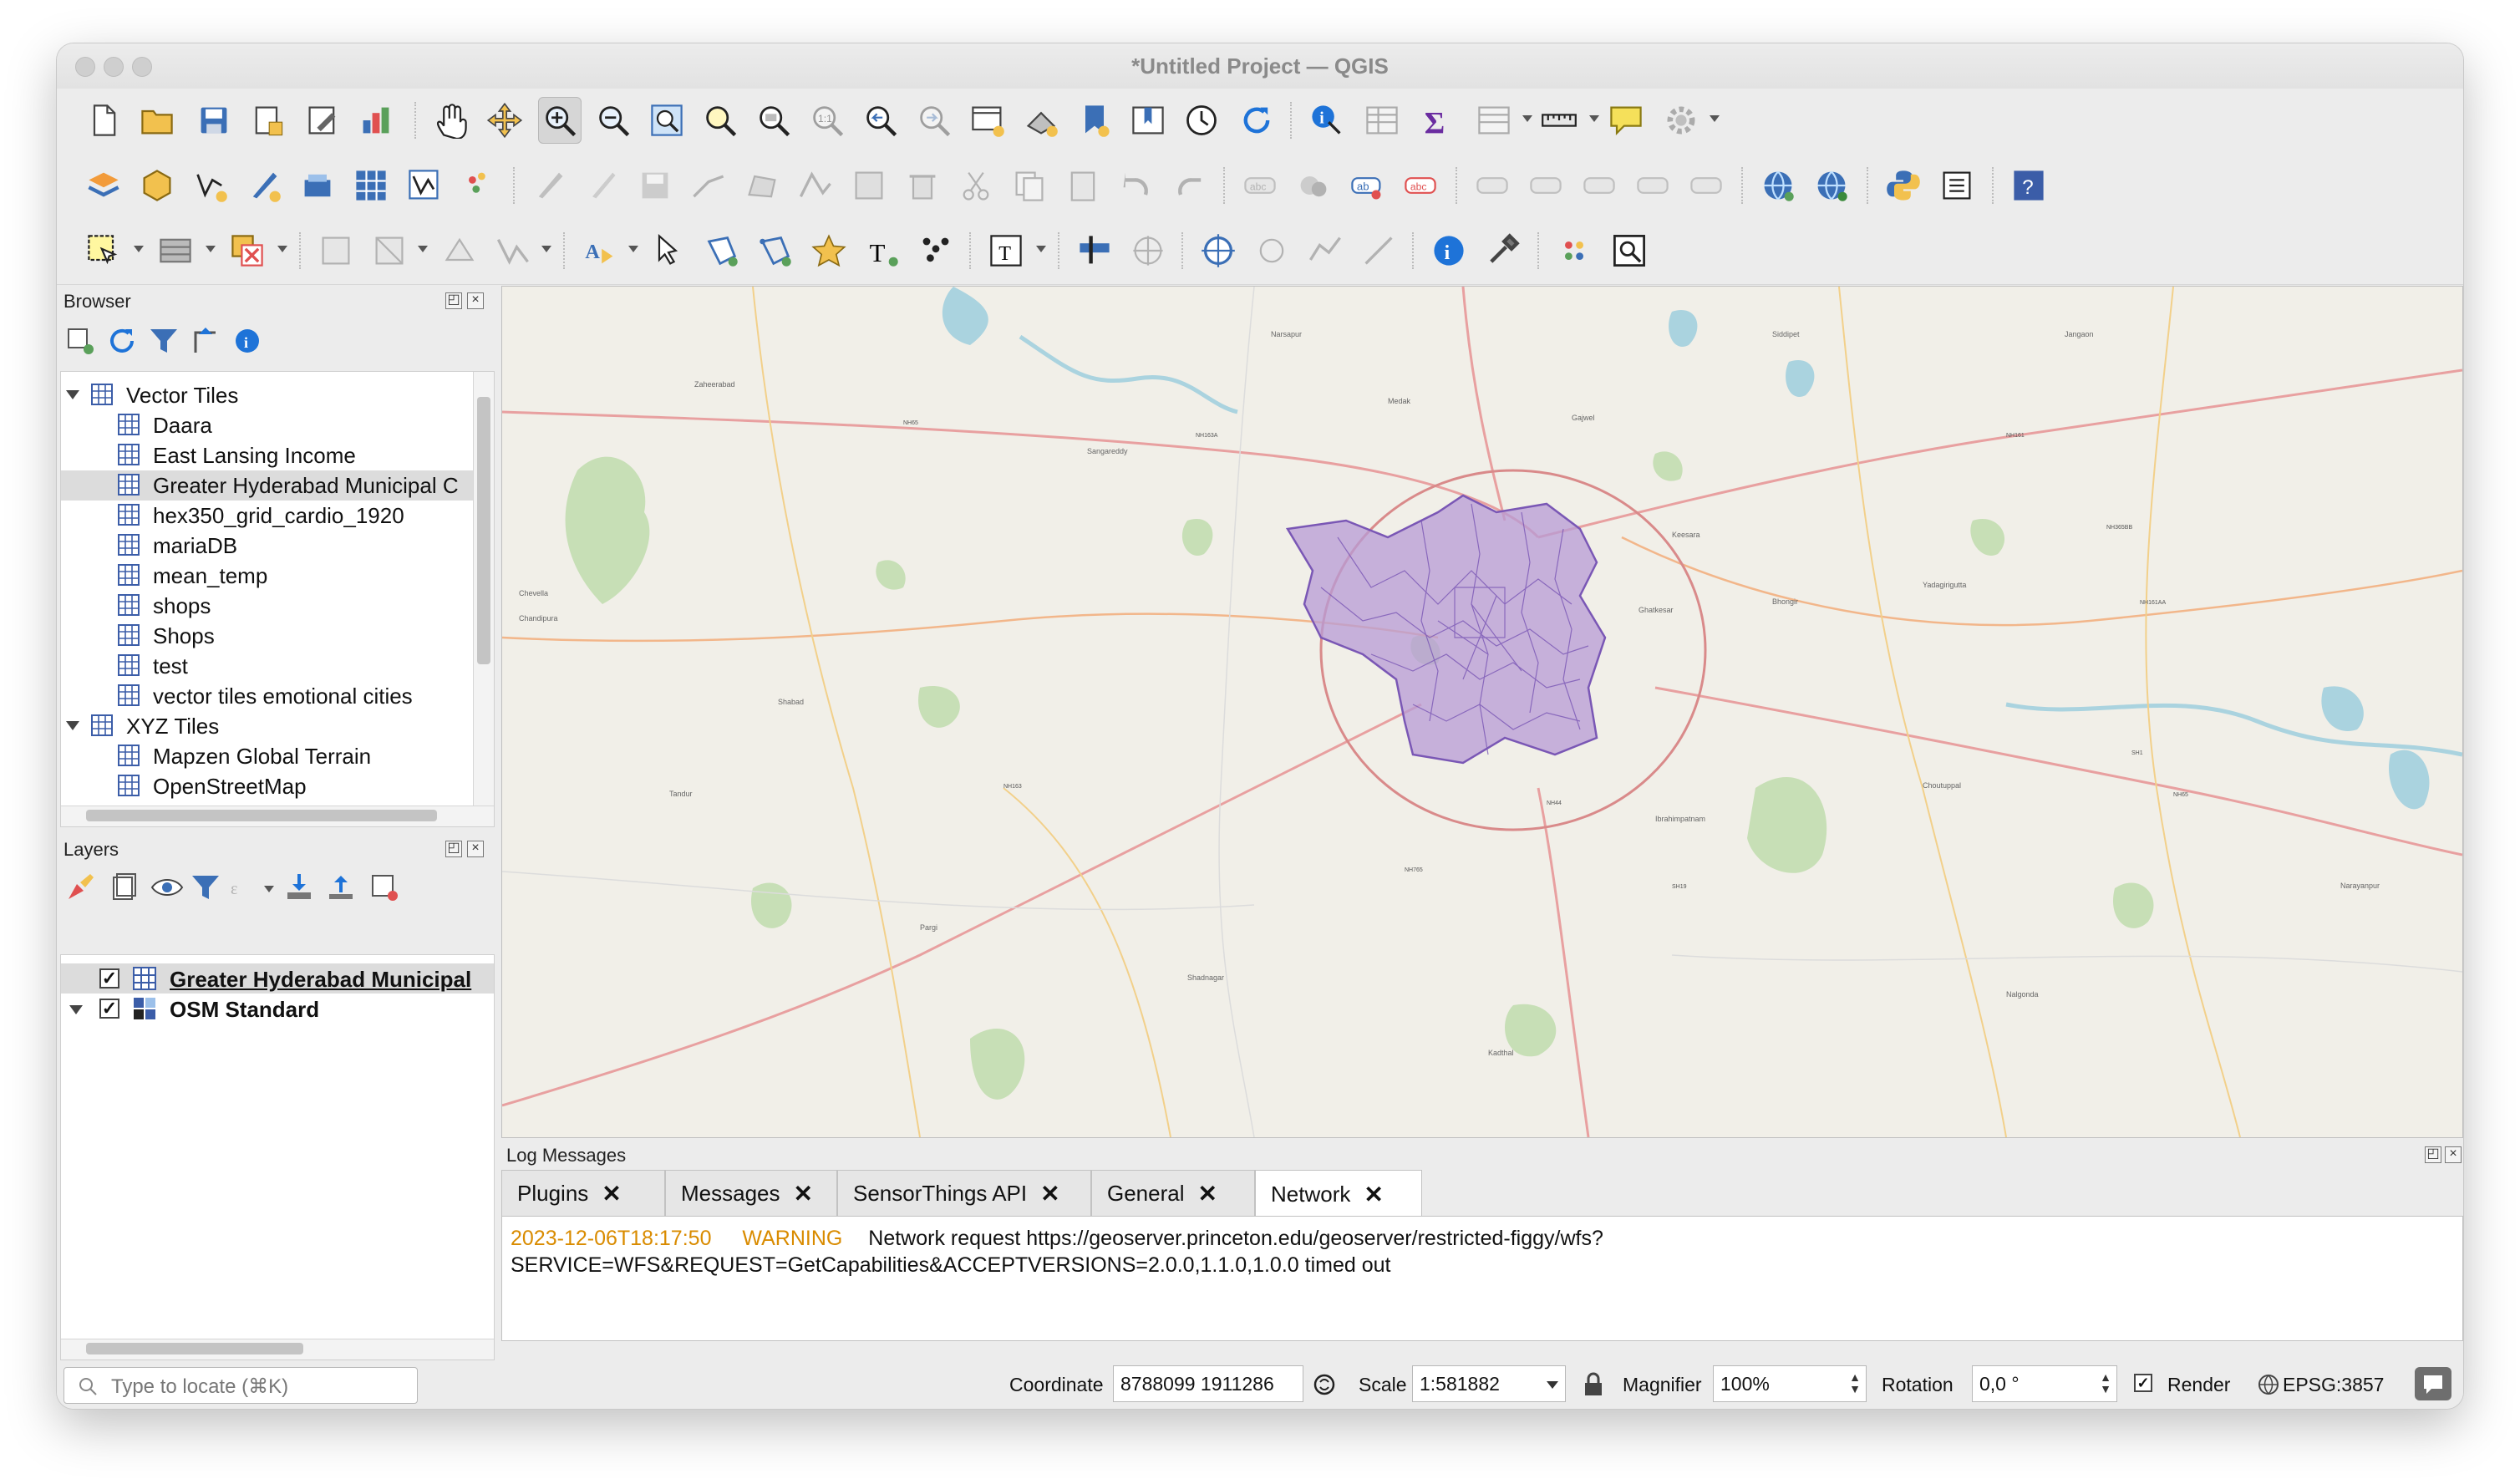  What do you see at coordinates (451, 121) in the screenshot?
I see `pan-icon` at bounding box center [451, 121].